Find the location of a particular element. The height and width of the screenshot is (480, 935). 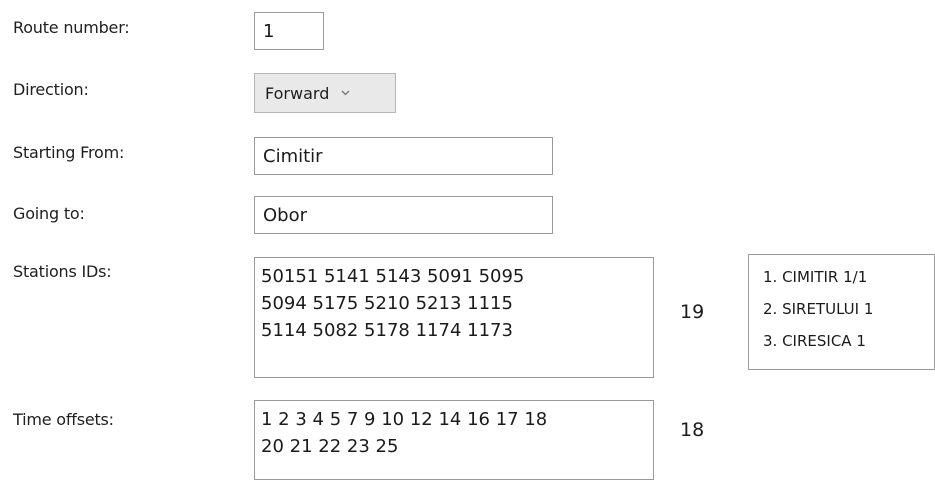

stations-ids-label: Stations IDs: is located at coordinates (62, 271).